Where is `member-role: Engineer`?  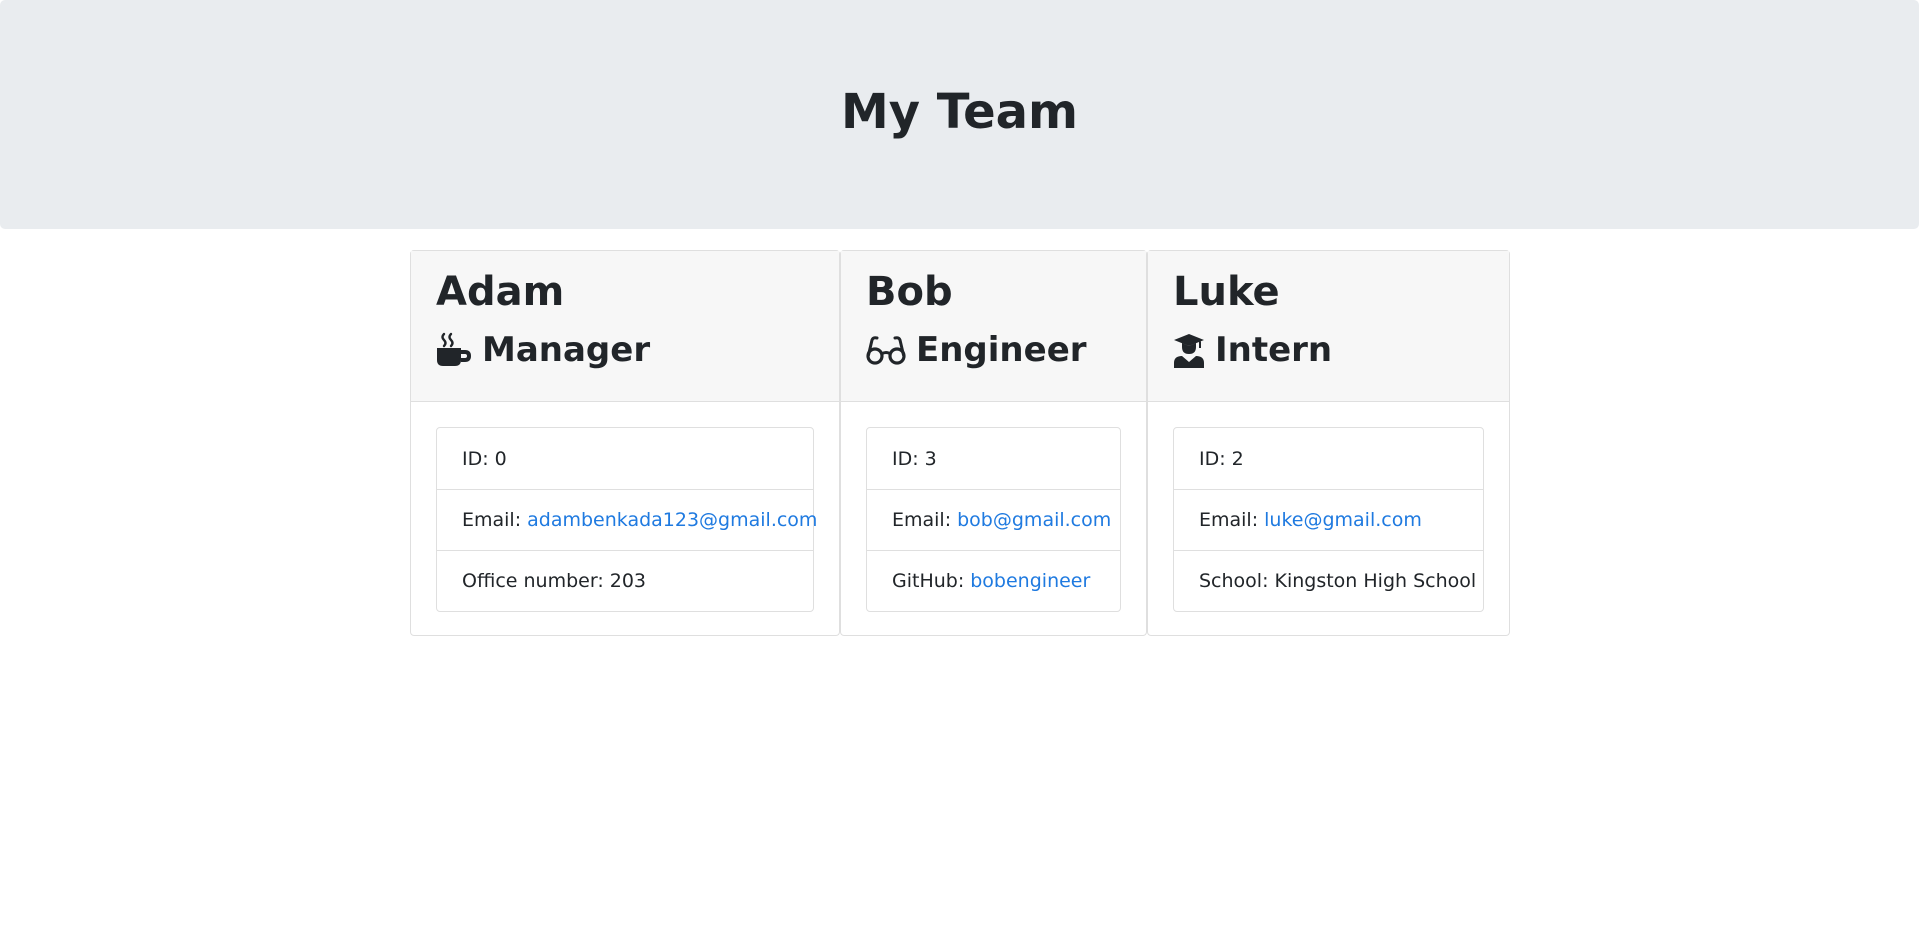
member-role: Engineer is located at coordinates (993, 350).